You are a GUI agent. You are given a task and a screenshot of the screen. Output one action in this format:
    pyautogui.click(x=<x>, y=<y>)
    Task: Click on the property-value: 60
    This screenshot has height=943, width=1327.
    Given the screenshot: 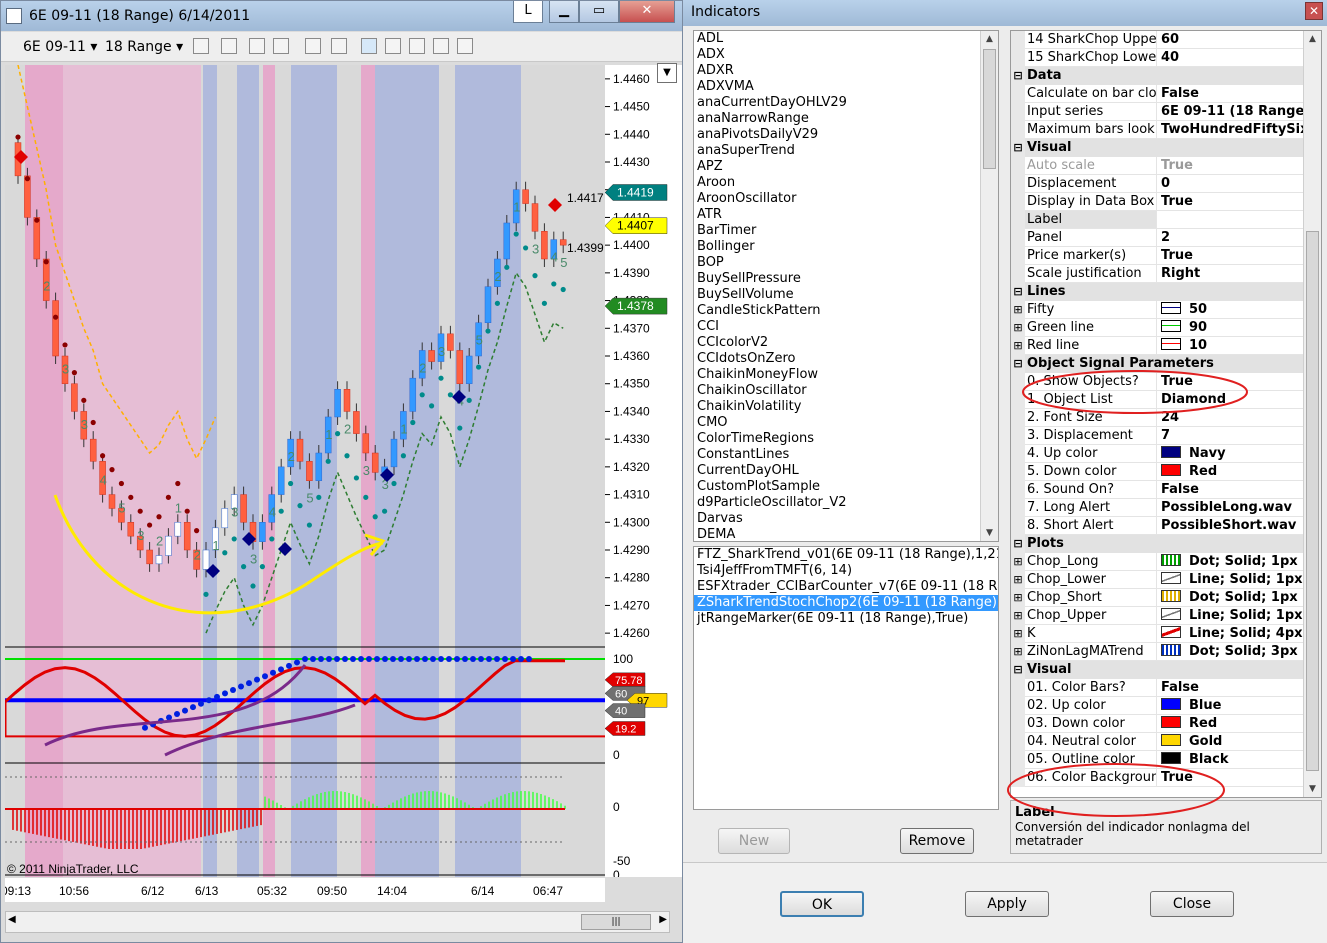 What is the action you would take?
    pyautogui.click(x=1231, y=40)
    